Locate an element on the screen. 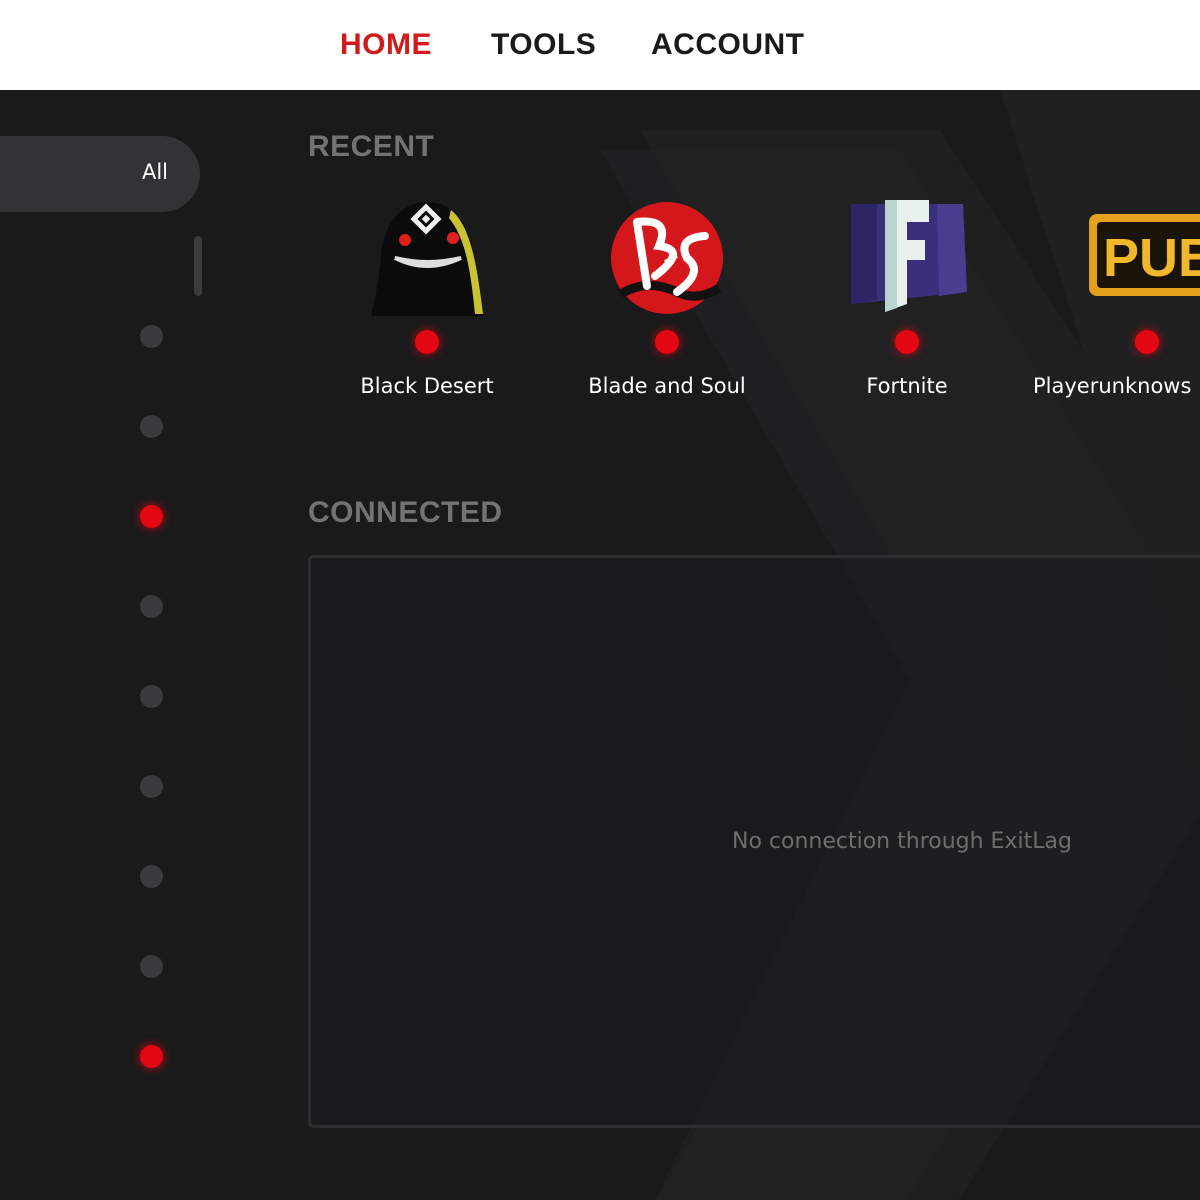 The image size is (1200, 1200). filter-all-button: All is located at coordinates (100, 174).